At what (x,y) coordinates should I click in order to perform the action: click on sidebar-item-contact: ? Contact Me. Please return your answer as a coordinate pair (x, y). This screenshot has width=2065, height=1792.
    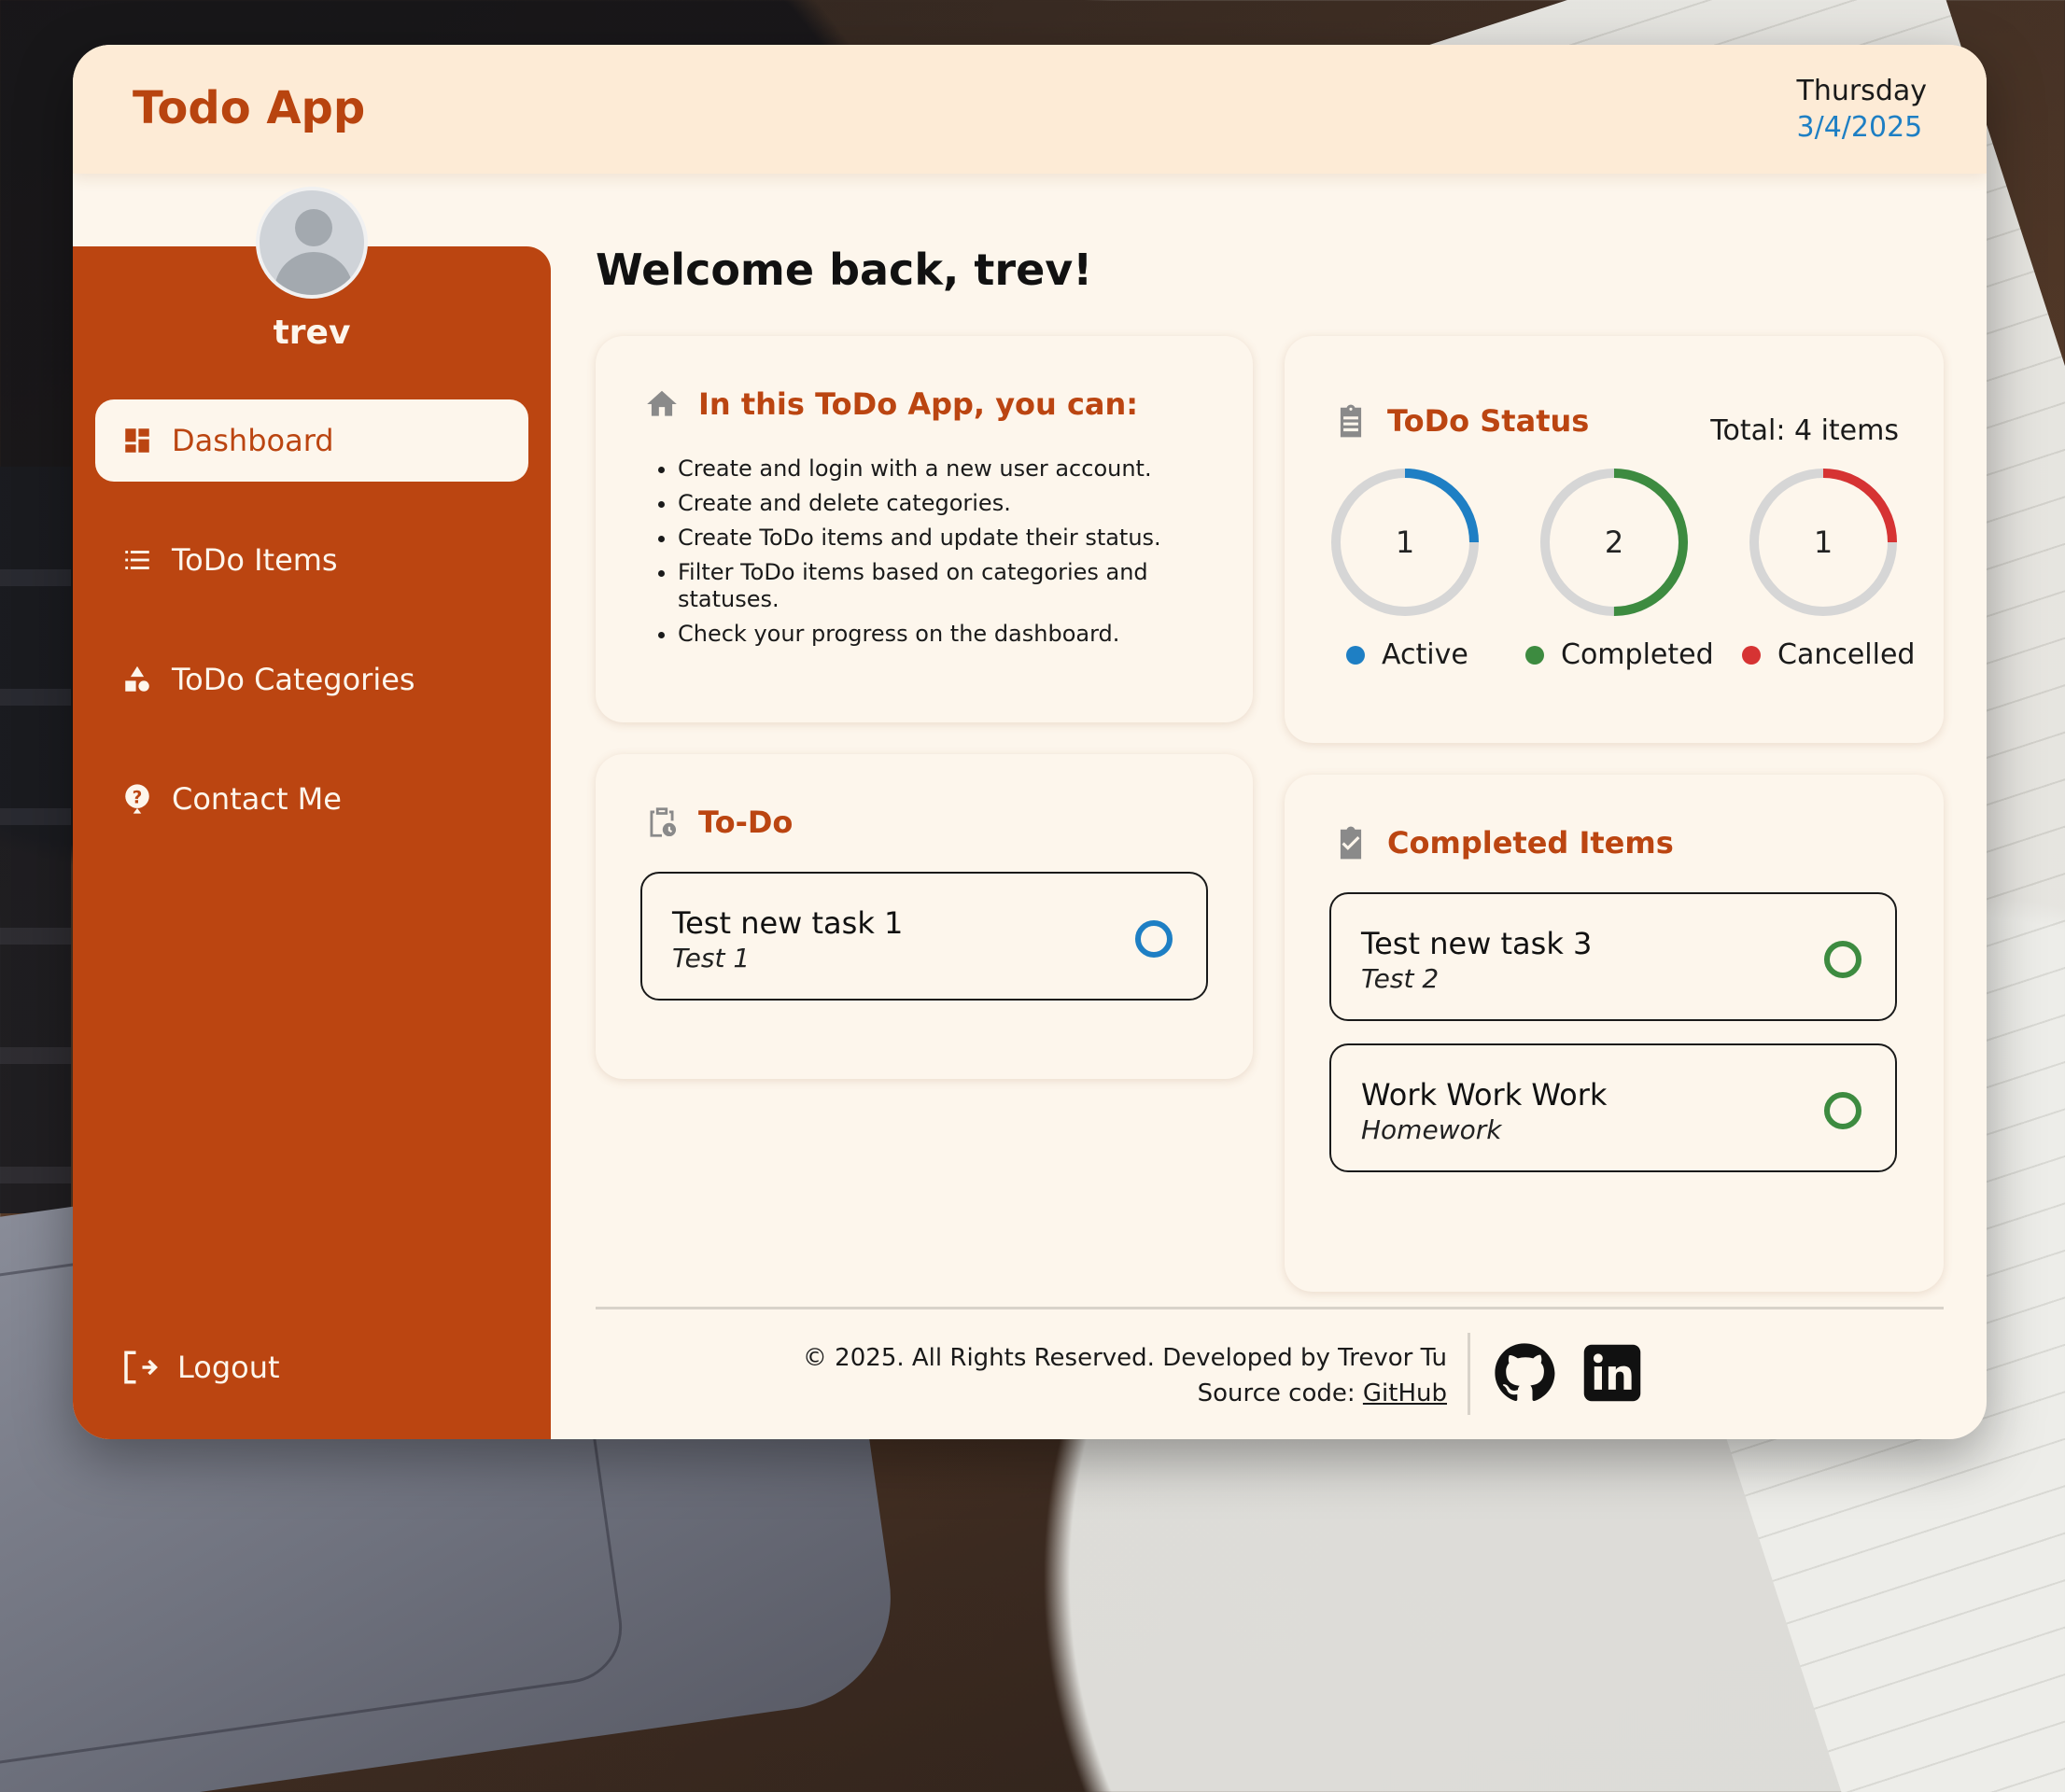
    Looking at the image, I should click on (311, 799).